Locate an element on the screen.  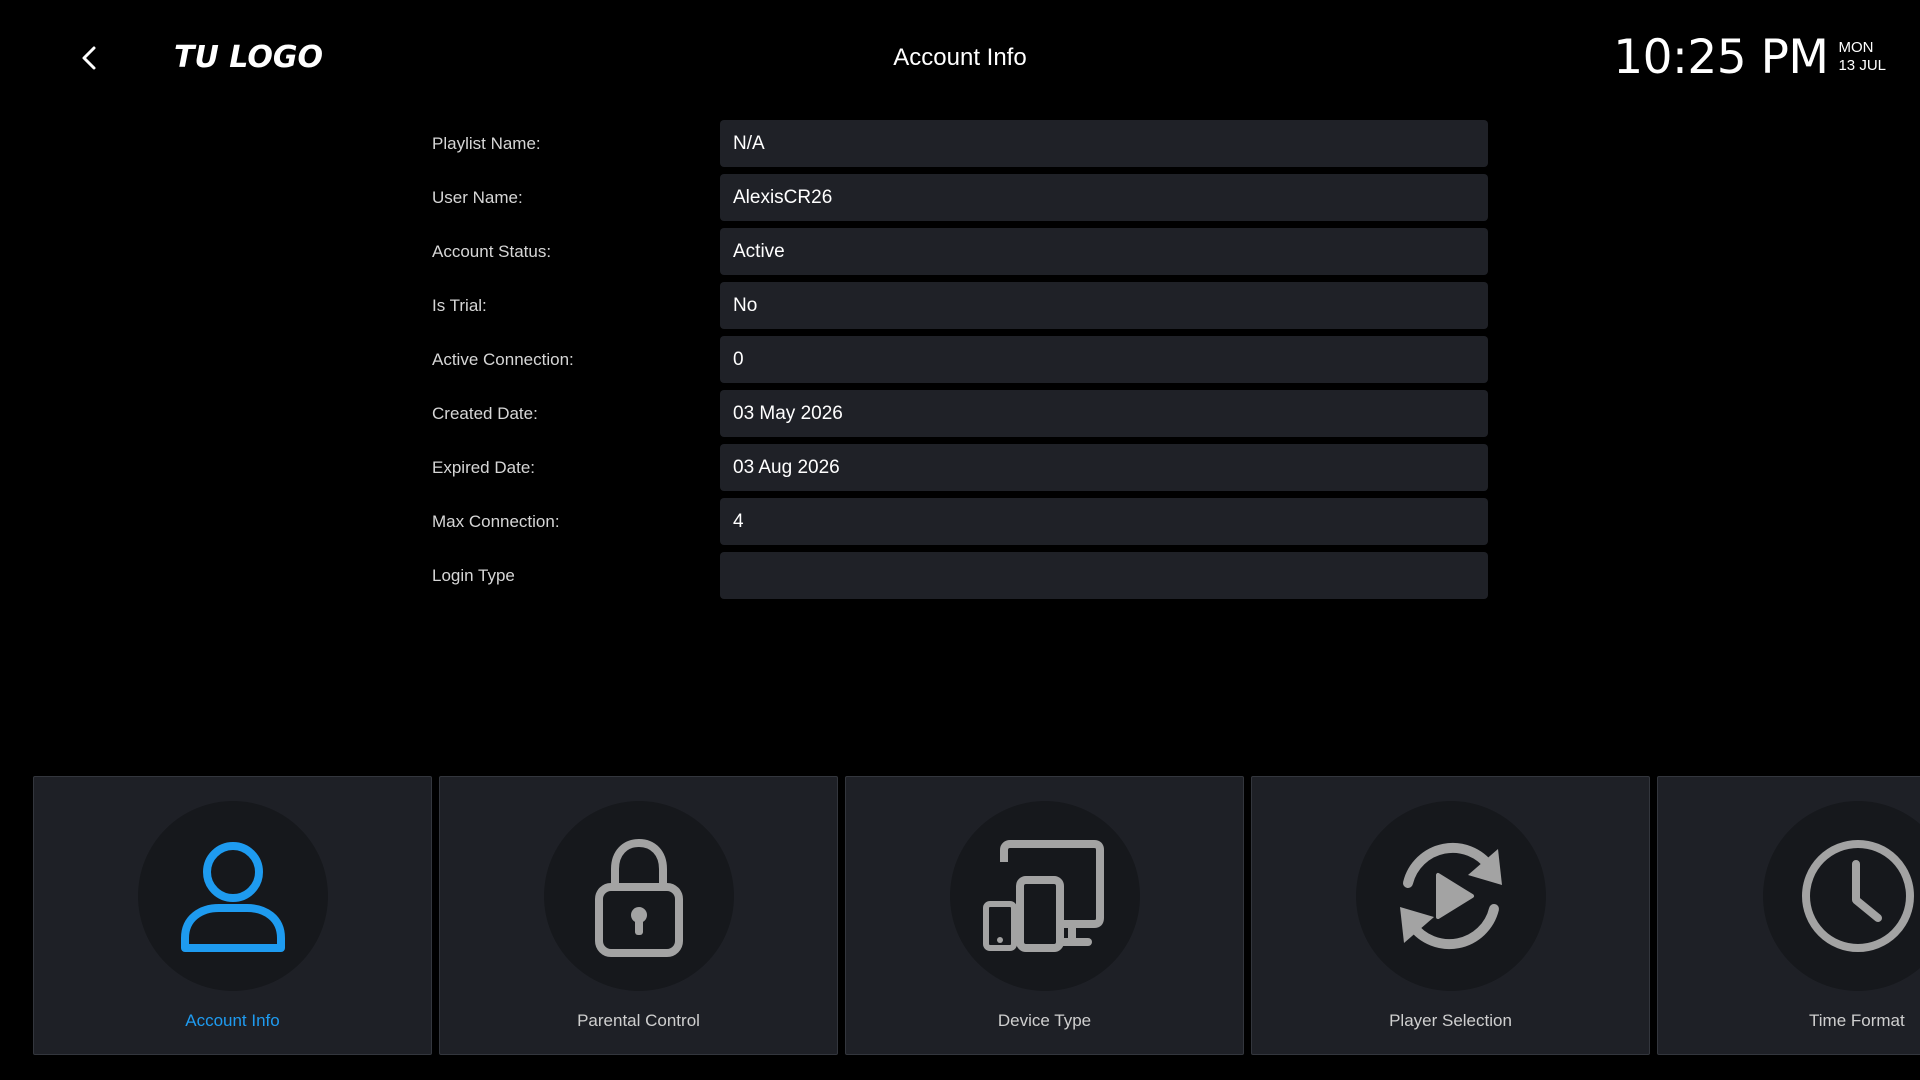
info-label: Account Status: is located at coordinates (492, 251).